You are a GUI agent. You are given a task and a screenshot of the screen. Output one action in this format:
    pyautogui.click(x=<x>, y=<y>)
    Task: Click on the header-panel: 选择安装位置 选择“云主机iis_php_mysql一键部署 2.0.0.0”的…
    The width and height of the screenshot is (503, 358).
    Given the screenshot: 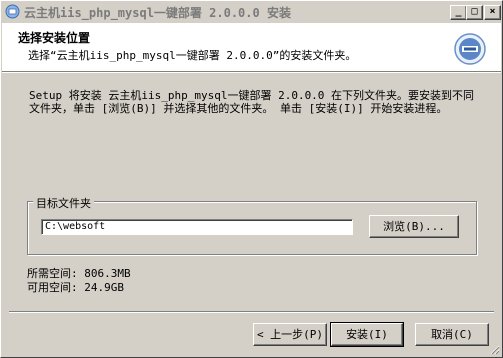 What is the action you would take?
    pyautogui.click(x=251, y=47)
    